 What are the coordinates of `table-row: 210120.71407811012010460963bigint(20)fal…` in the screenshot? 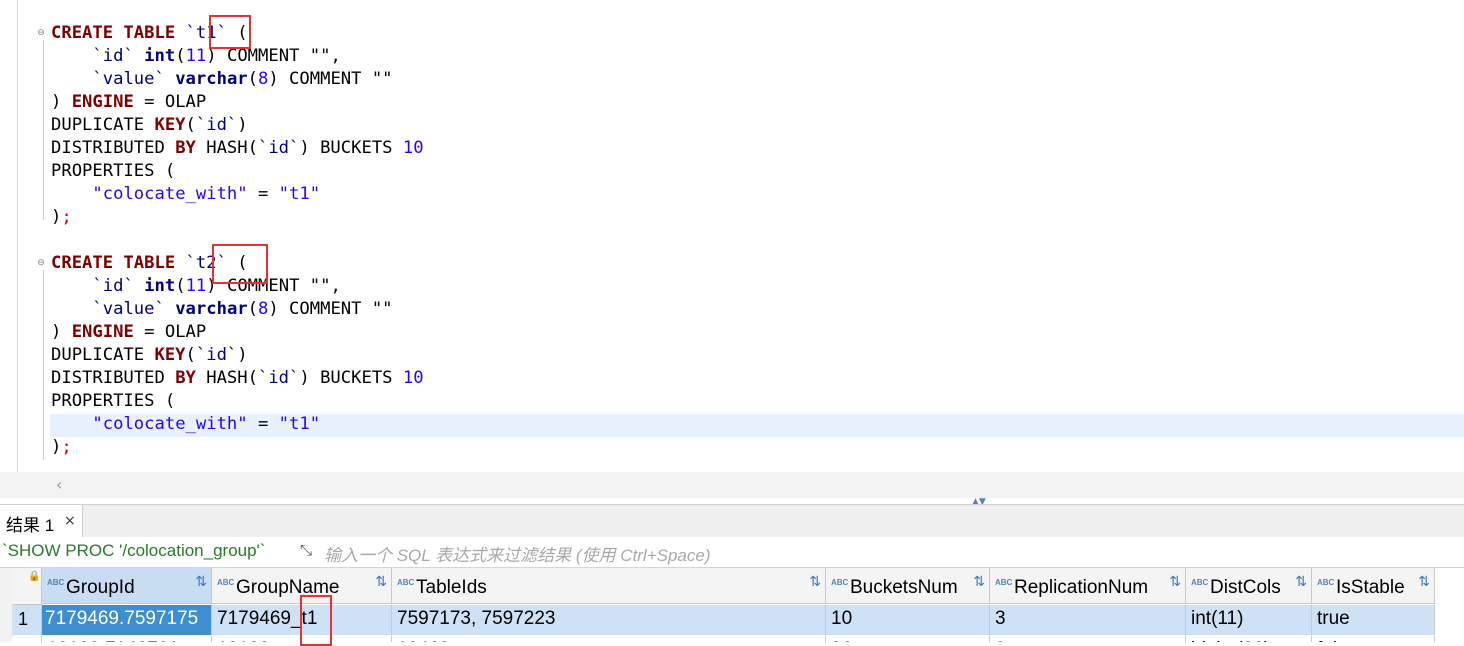 It's located at (723, 639).